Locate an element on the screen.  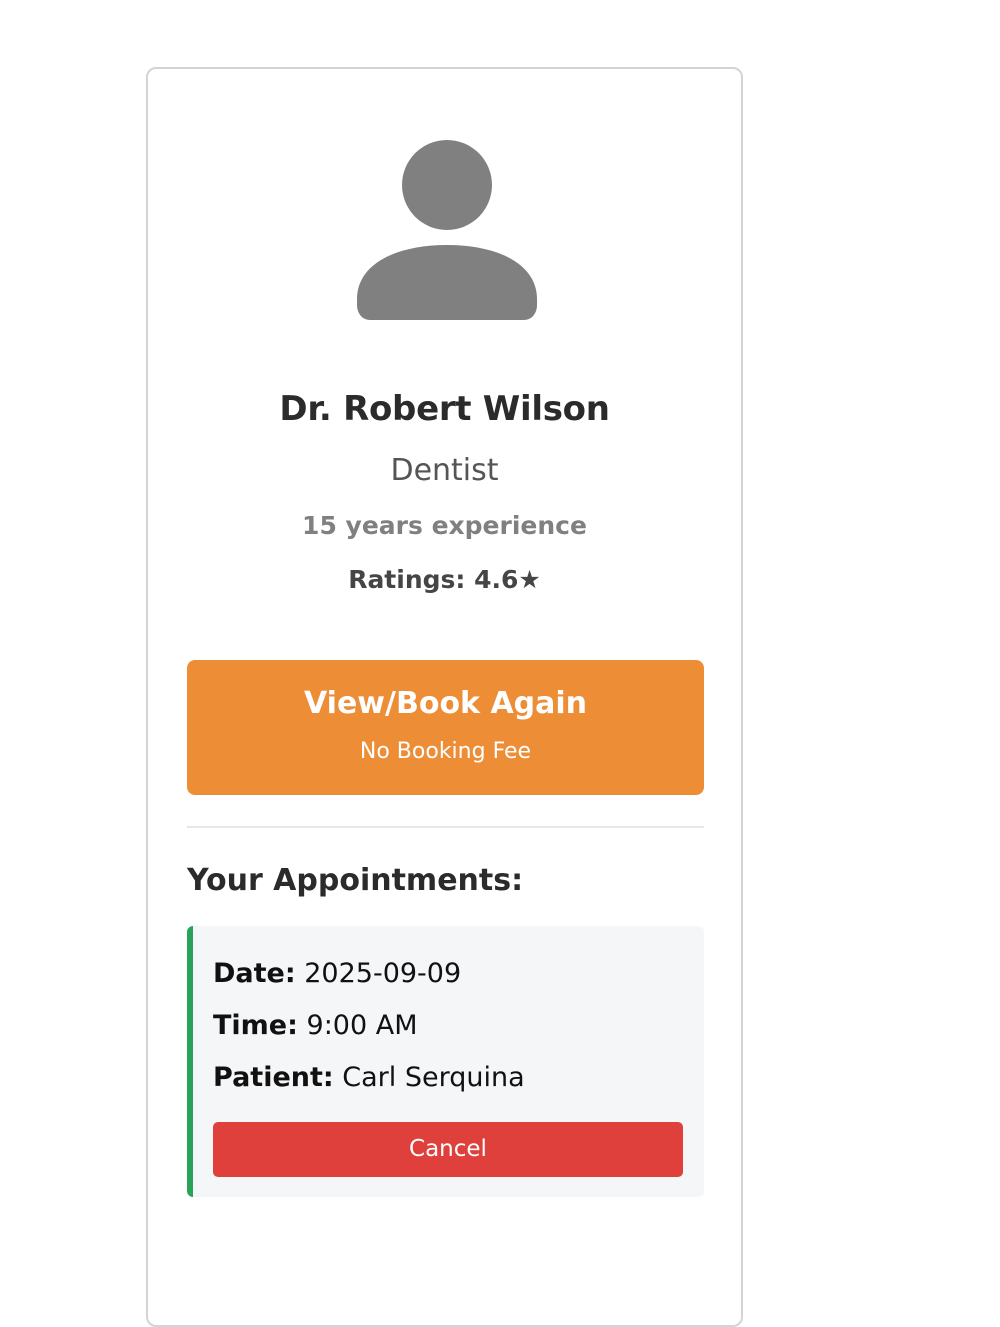
cancel-button: Cancel is located at coordinates (448, 1149).